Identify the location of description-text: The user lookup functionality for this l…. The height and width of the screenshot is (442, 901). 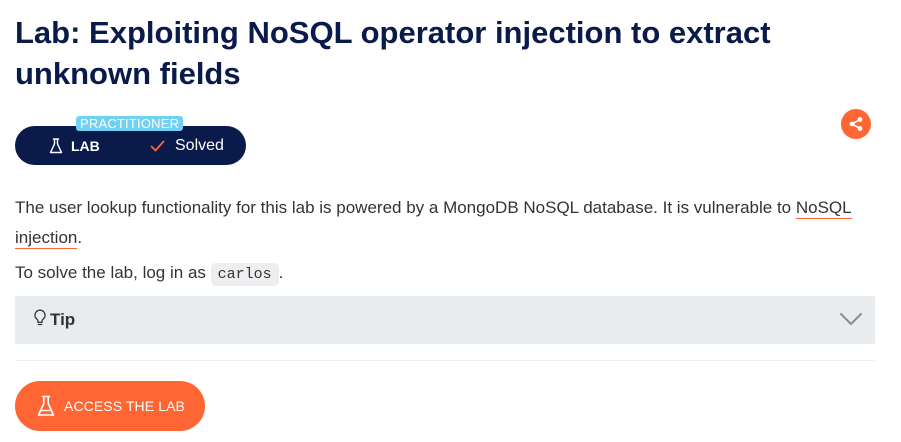
(405, 207).